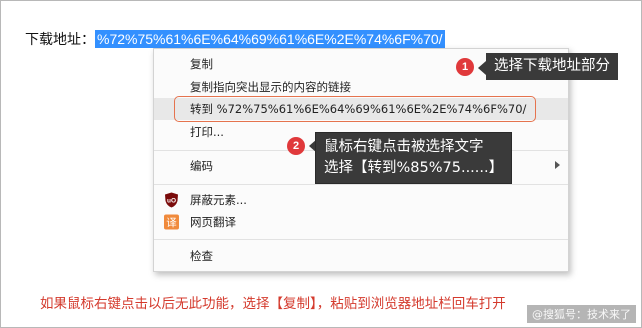 This screenshot has width=642, height=328. I want to click on callout-1: 选择下载地址部分, so click(552, 66).